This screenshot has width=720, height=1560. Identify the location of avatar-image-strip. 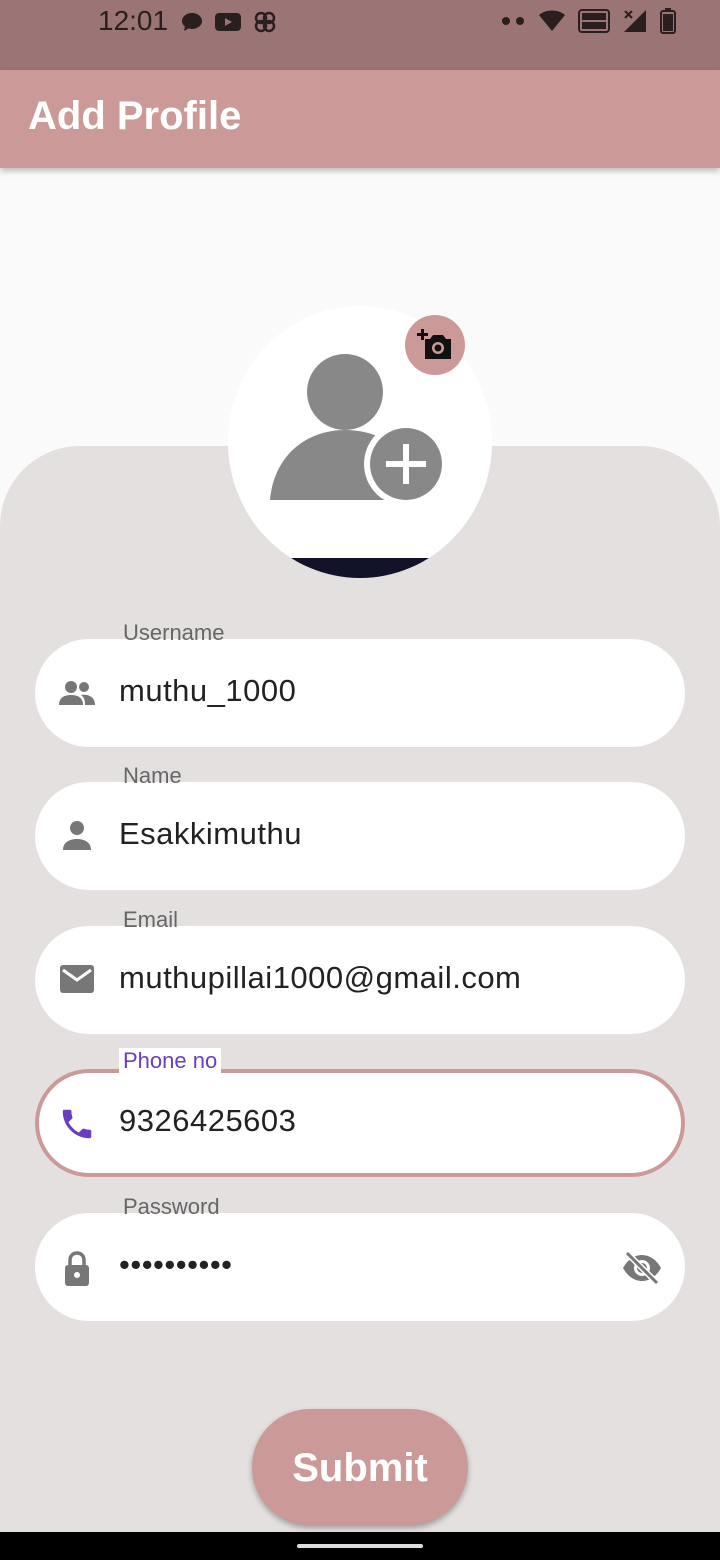
(360, 568).